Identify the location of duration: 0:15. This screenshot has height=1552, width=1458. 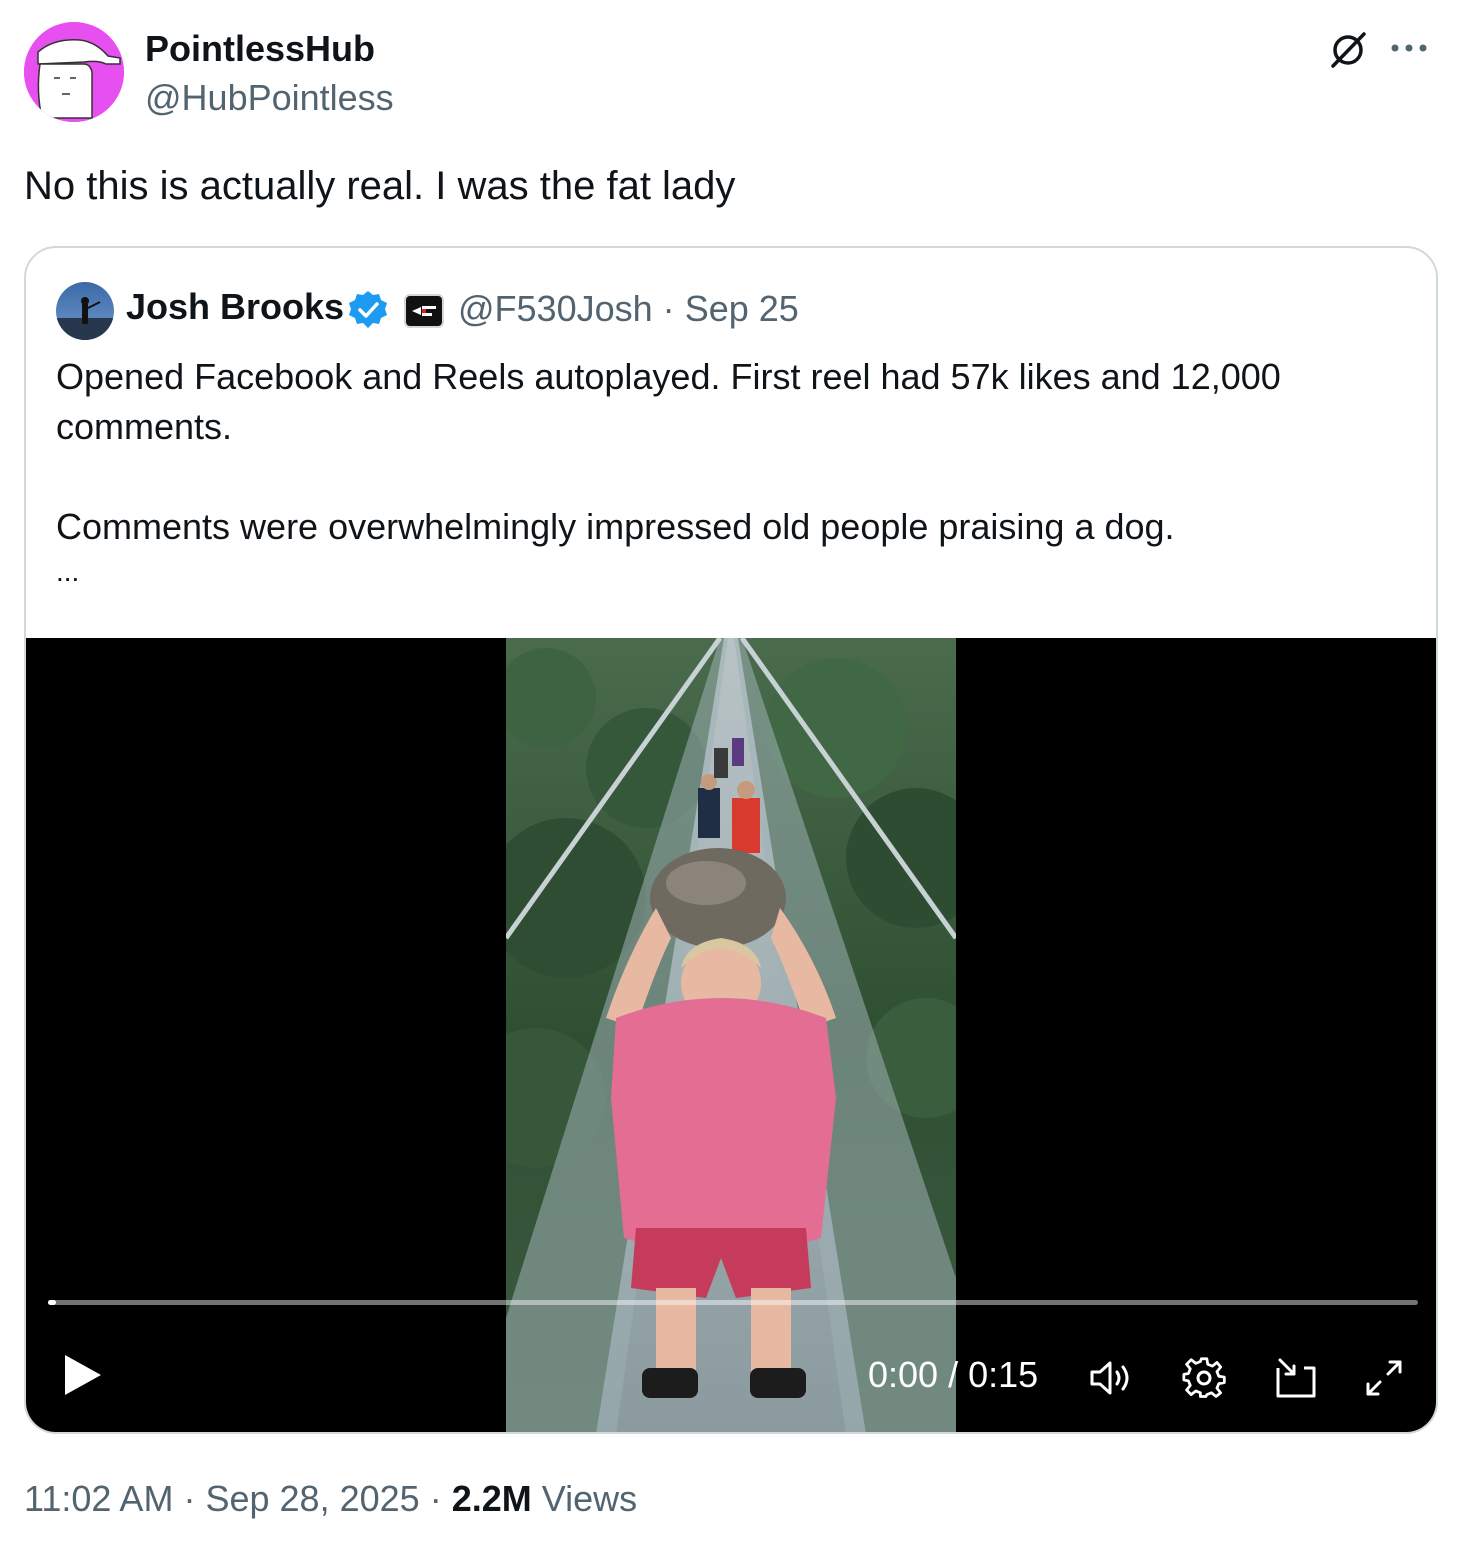
(1003, 1374).